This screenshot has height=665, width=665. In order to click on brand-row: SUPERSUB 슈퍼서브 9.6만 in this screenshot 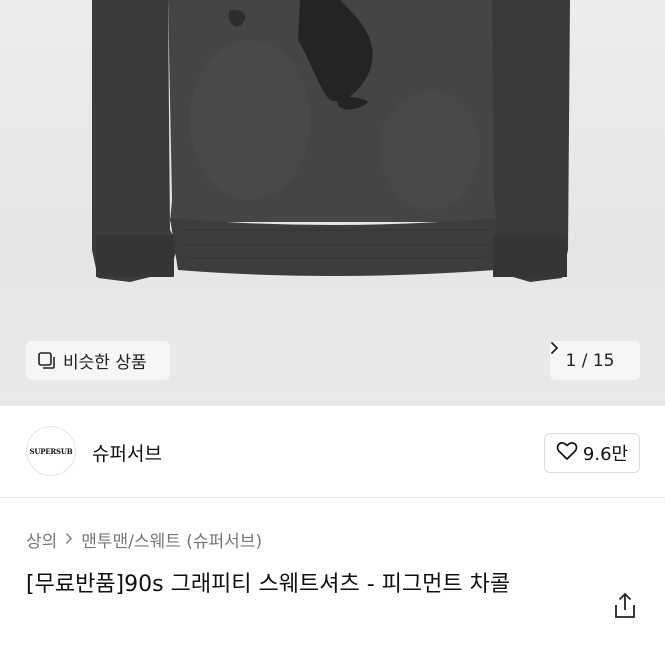, I will do `click(332, 452)`.